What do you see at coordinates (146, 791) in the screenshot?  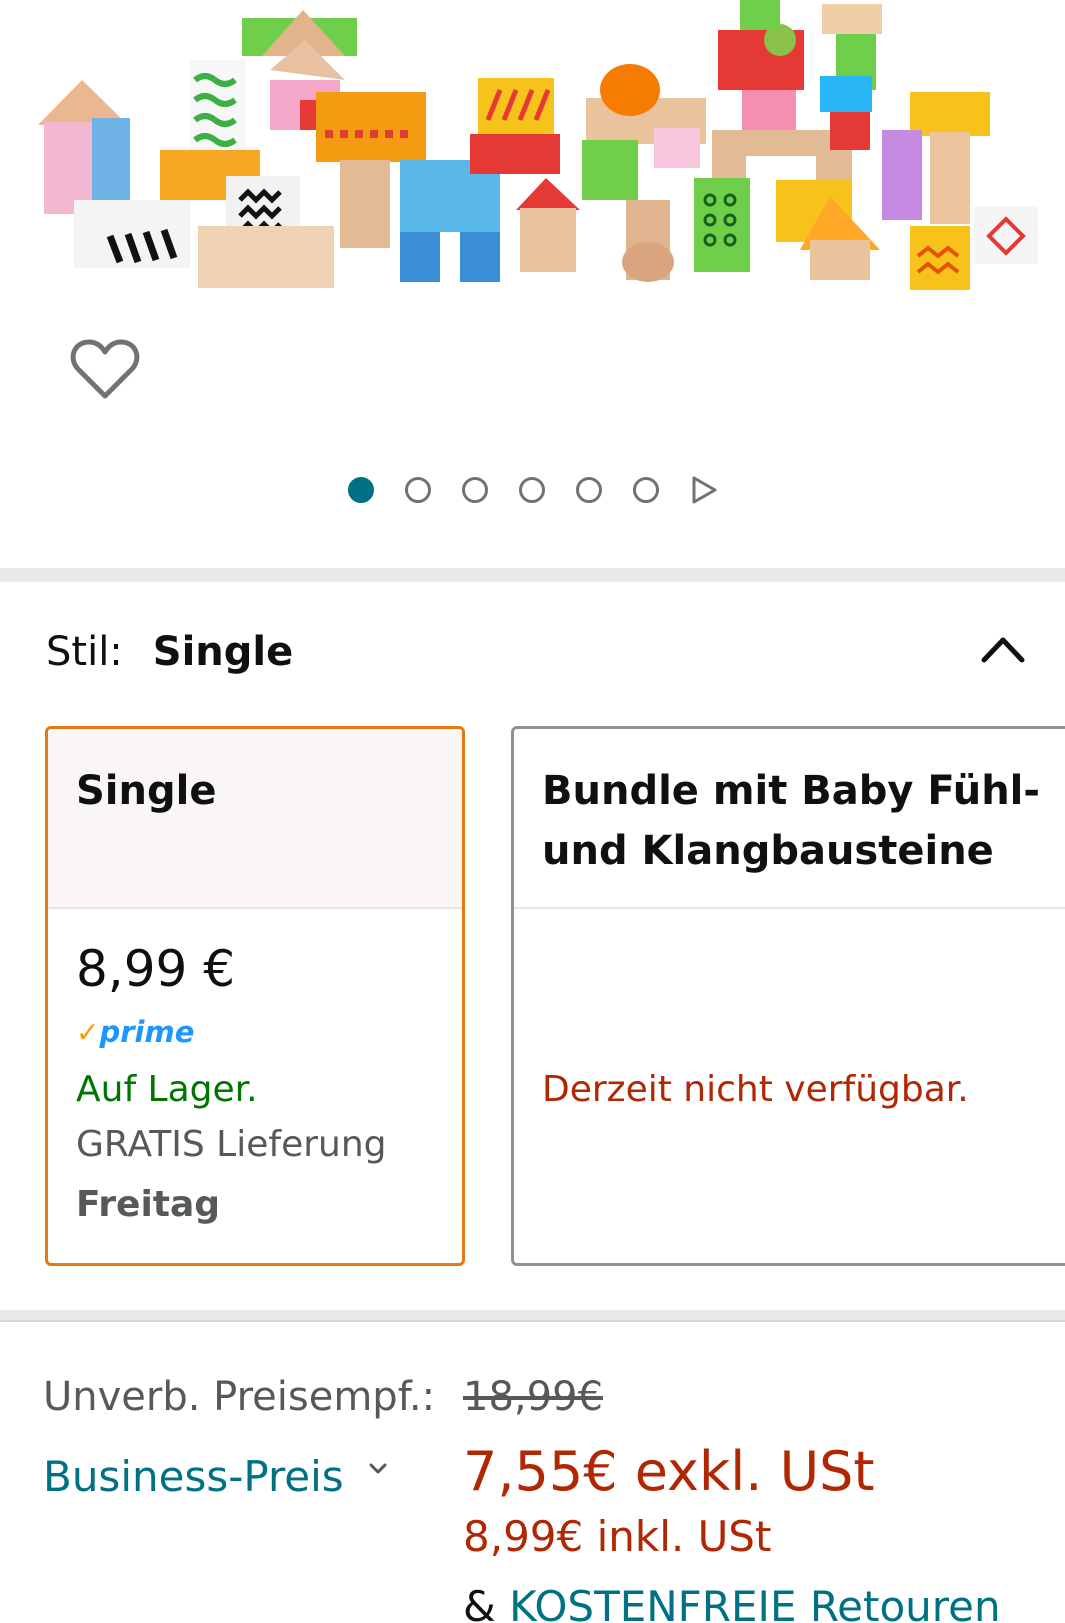 I see `style-option-title: Single` at bounding box center [146, 791].